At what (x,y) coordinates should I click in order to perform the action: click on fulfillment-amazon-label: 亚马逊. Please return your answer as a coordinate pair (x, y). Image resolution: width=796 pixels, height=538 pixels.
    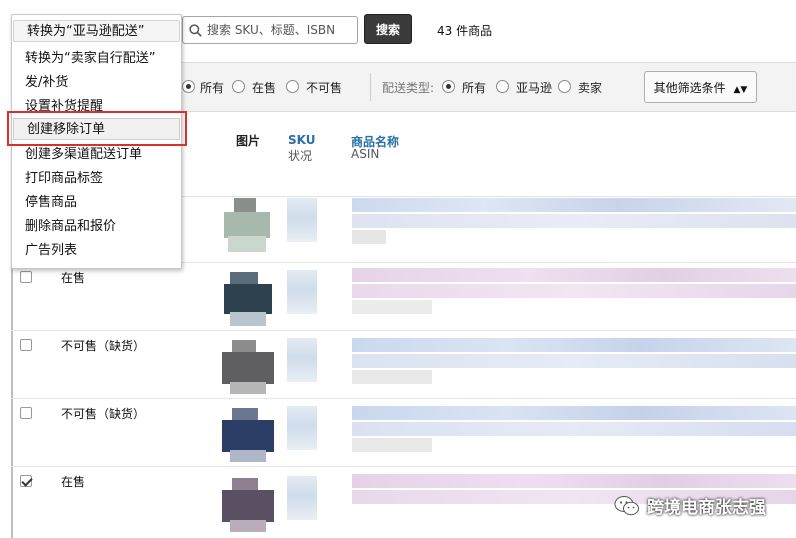
    Looking at the image, I should click on (534, 88).